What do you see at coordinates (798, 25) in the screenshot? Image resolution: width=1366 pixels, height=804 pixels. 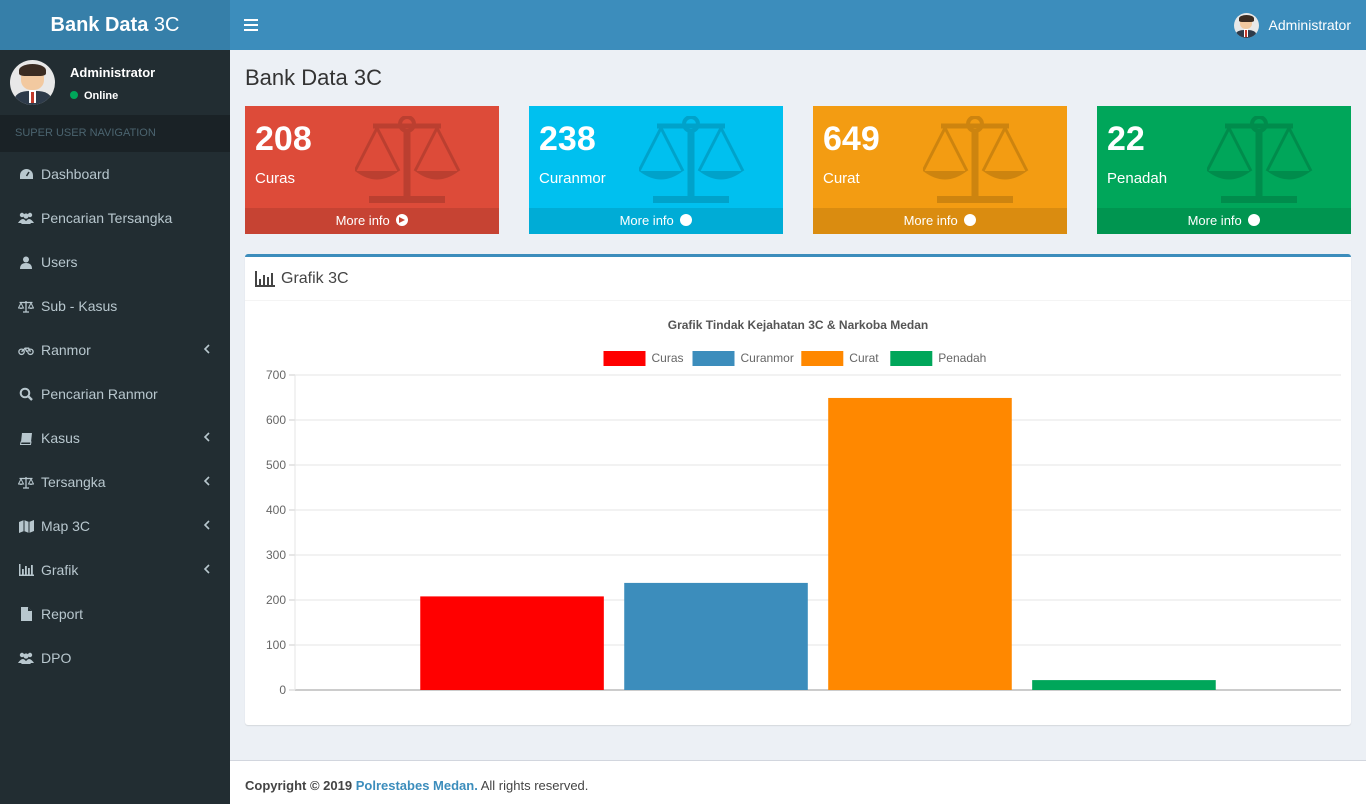 I see `top-navbar: Administrator` at bounding box center [798, 25].